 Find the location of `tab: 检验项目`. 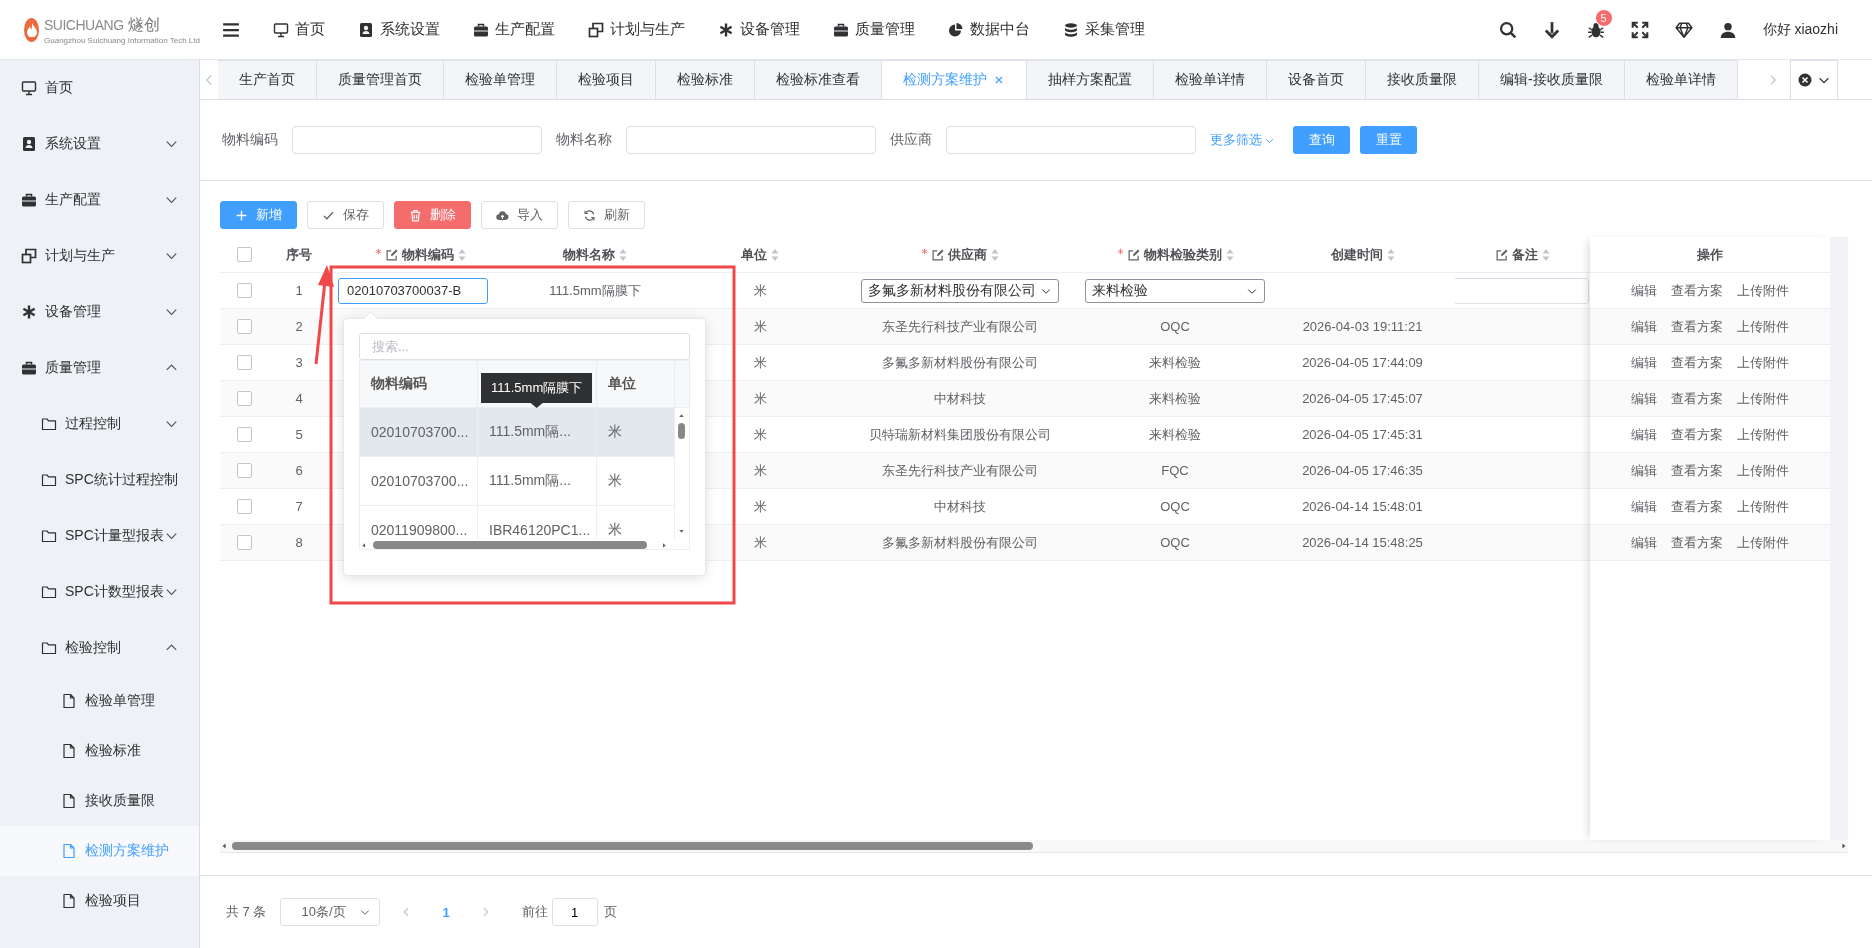

tab: 检验项目 is located at coordinates (606, 79).